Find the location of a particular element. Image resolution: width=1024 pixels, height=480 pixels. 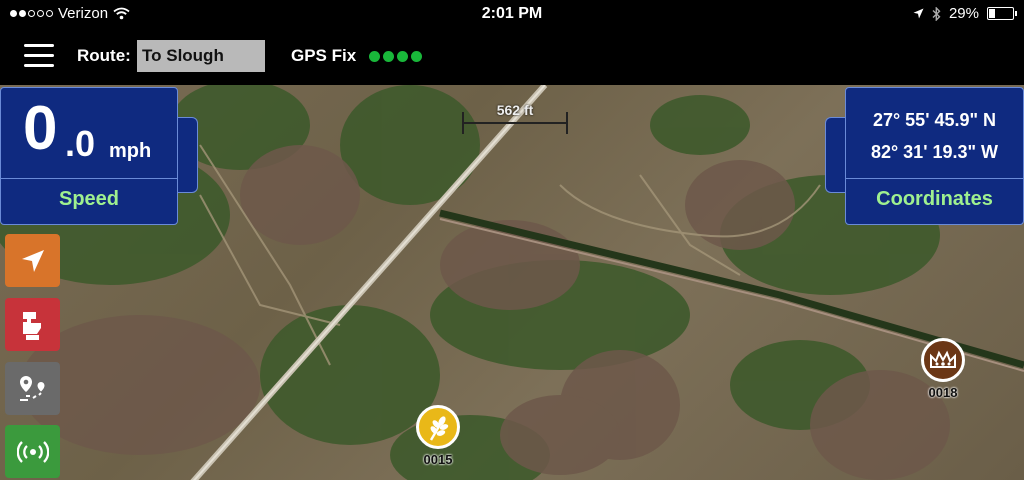

coordinates-panel-tab is located at coordinates (835, 155).